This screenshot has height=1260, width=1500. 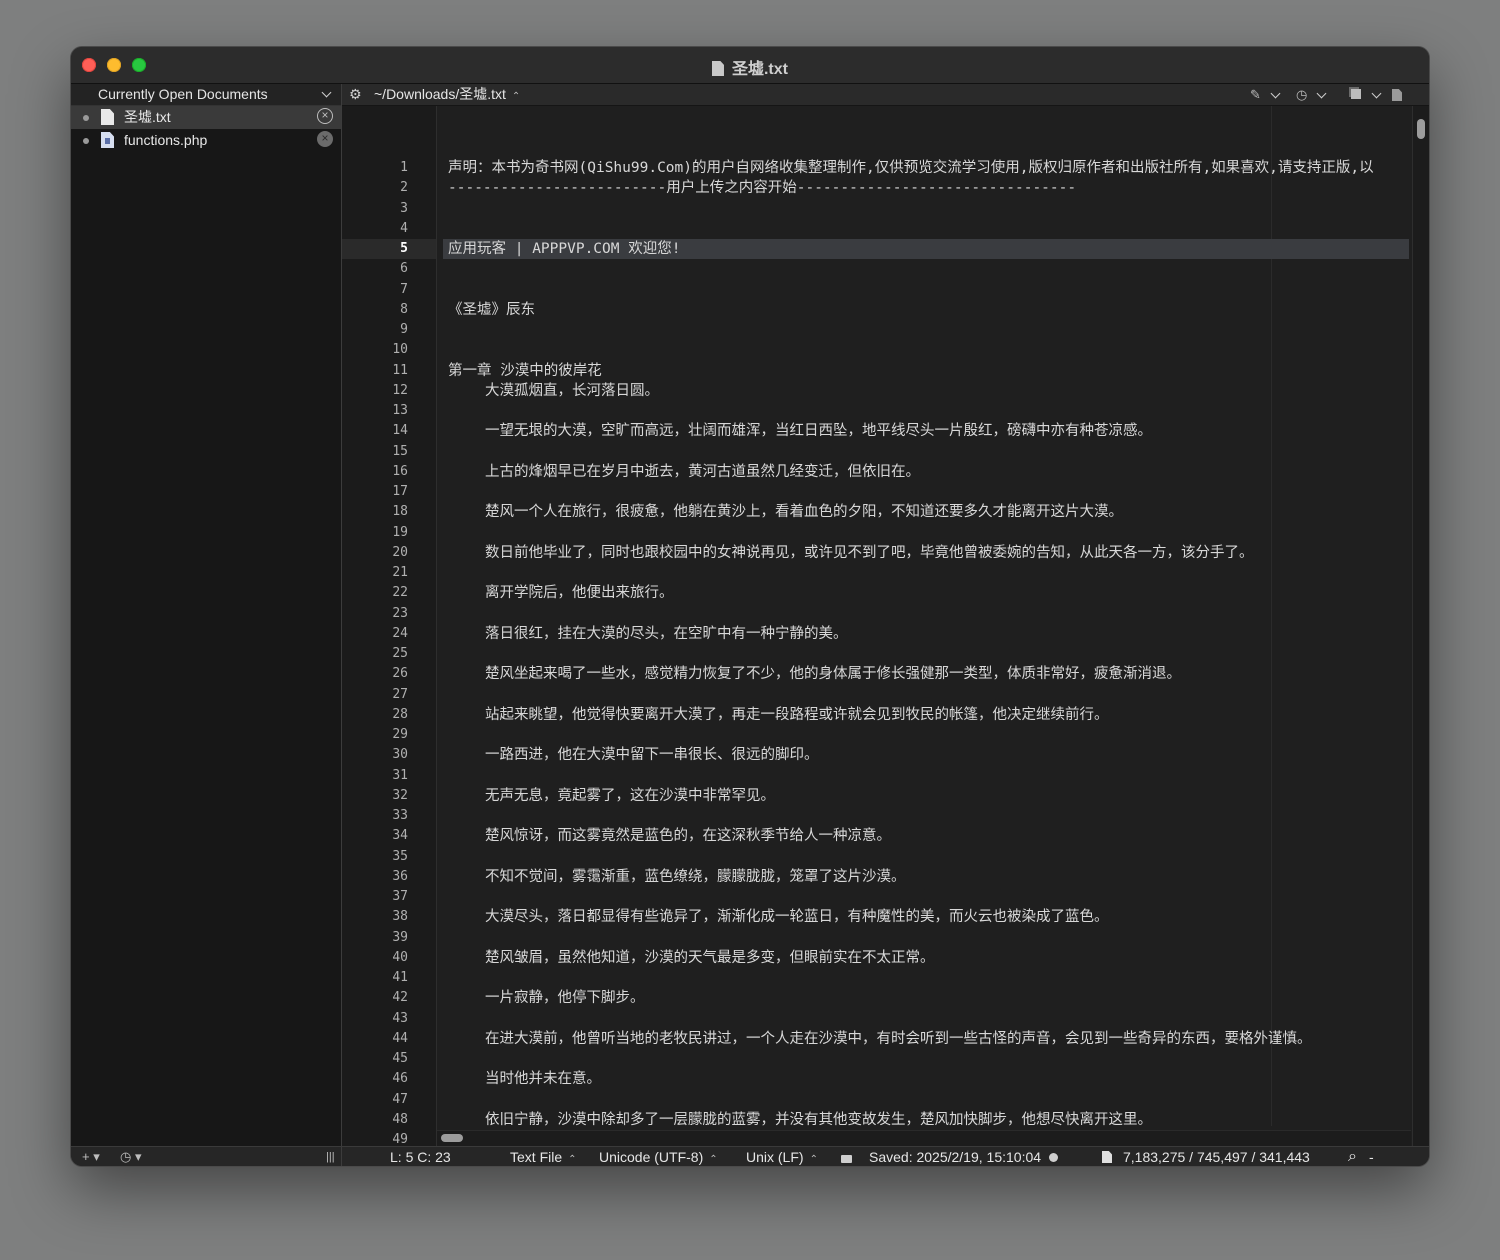 I want to click on encoding-popup: Unicode (UTF-8) ⌃, so click(x=658, y=1156).